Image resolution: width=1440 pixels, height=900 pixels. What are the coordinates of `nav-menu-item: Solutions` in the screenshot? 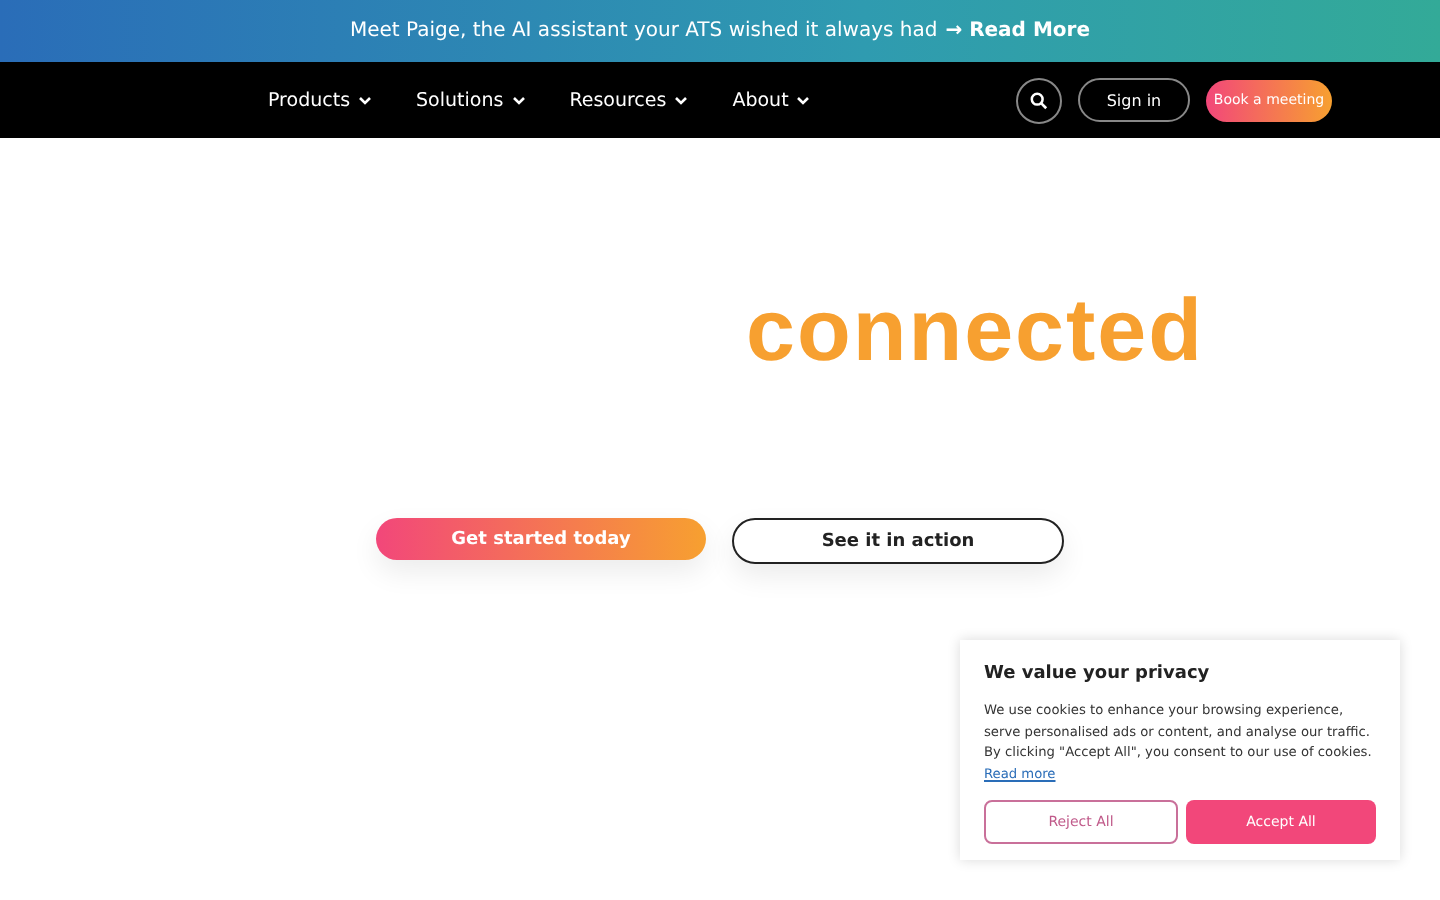 It's located at (471, 100).